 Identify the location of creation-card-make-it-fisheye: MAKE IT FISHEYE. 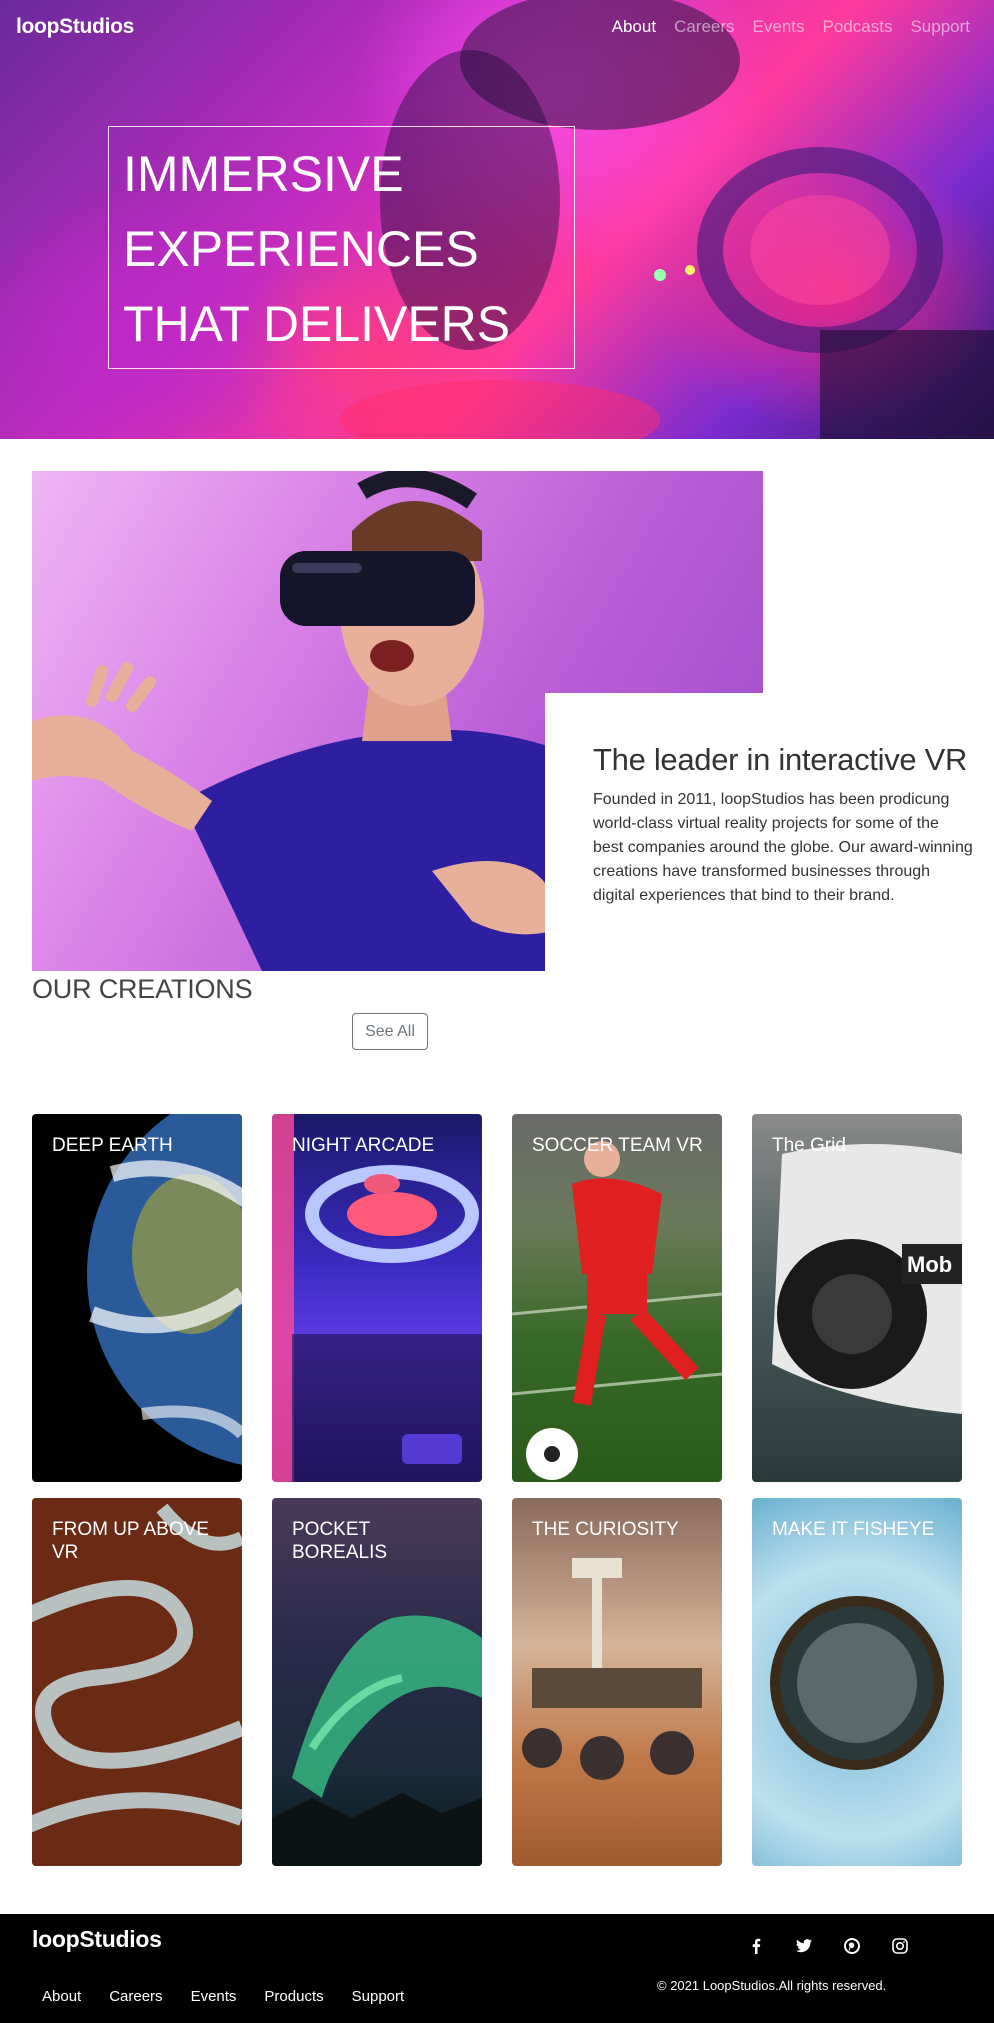
(857, 1682).